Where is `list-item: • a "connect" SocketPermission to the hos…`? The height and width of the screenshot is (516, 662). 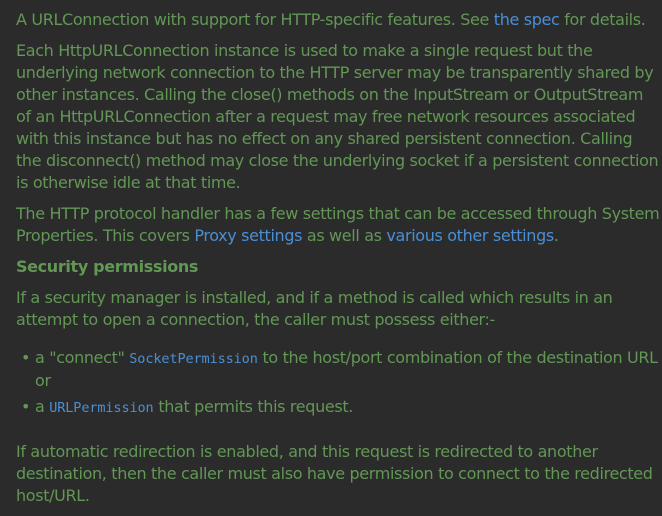
list-item: • a "connect" SocketPermission to the hos… is located at coordinates (339, 369).